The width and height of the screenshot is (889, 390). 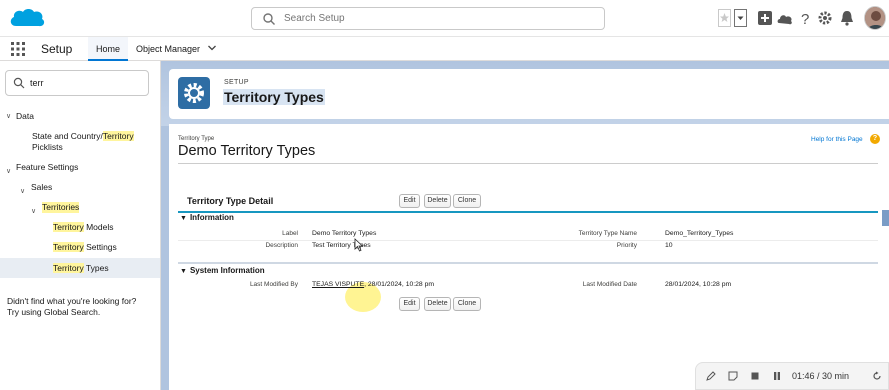 I want to click on app-name: Setup, so click(x=57, y=49).